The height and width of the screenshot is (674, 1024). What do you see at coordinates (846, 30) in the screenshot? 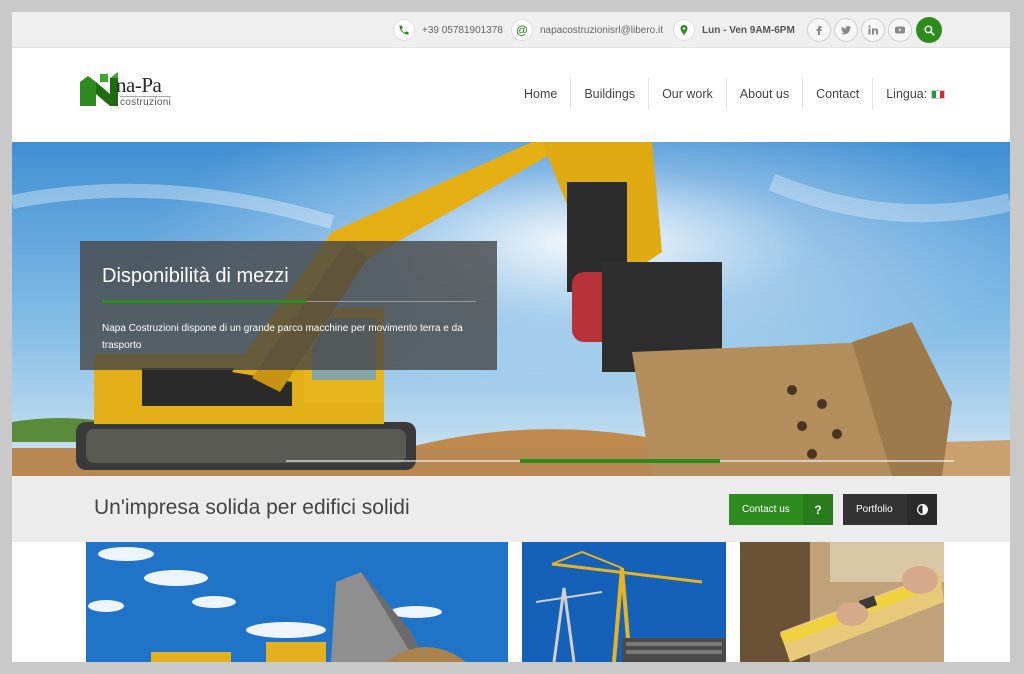
I see `twitter-icon` at bounding box center [846, 30].